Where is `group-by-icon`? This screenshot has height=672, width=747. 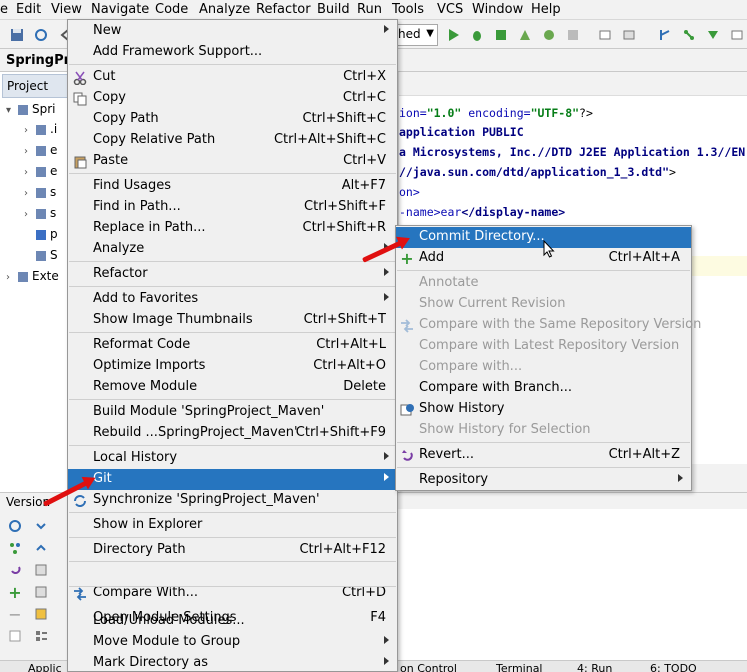
group-by-icon is located at coordinates (41, 636).